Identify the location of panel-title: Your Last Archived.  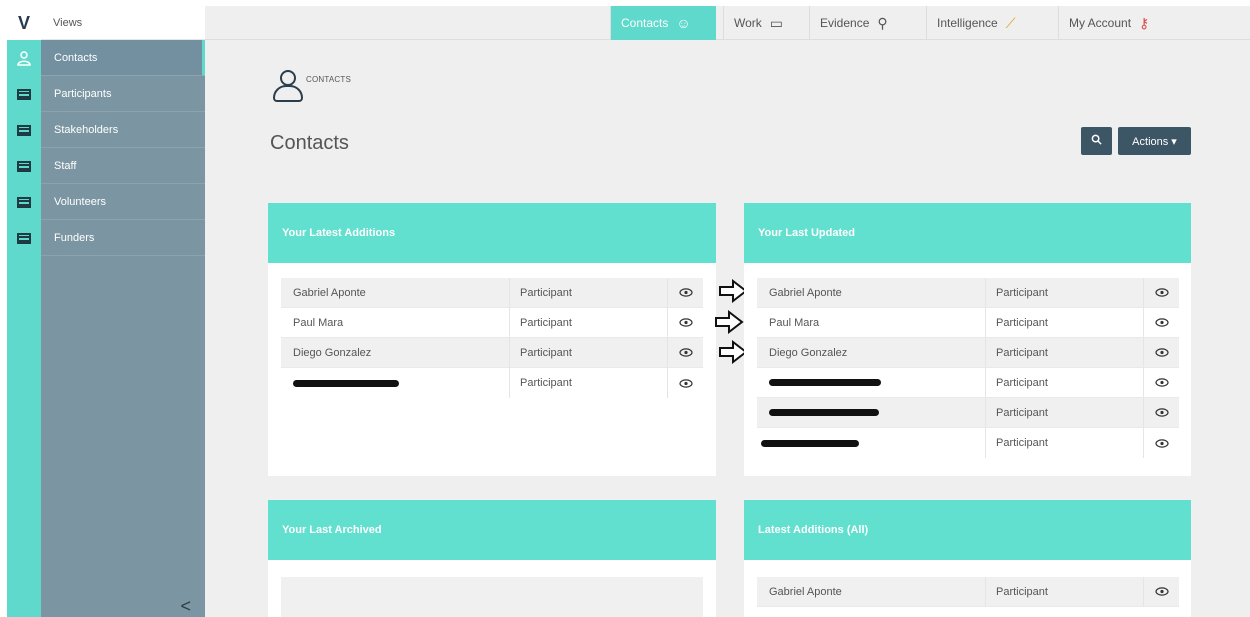
(492, 530).